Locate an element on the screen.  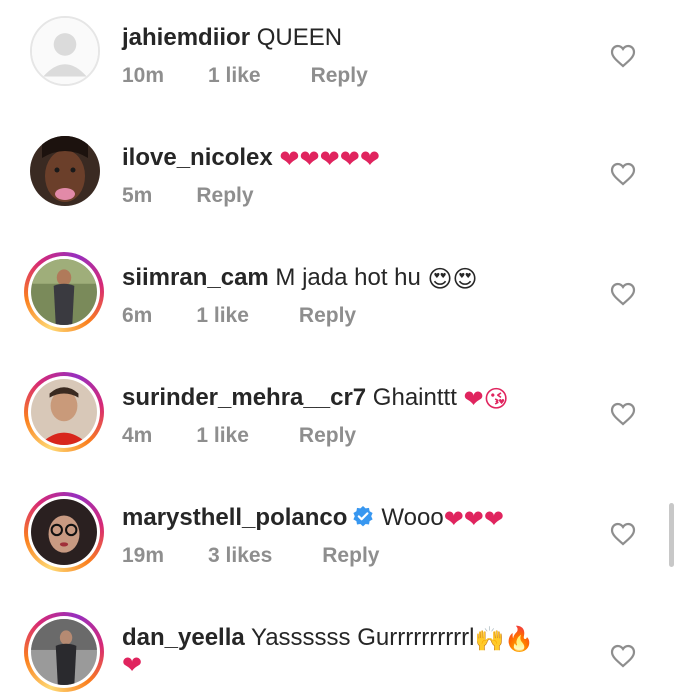
comment-text: dan_yeella Yassssss Gurrrrrrrrrrl🙌🔥 is located at coordinates (328, 638).